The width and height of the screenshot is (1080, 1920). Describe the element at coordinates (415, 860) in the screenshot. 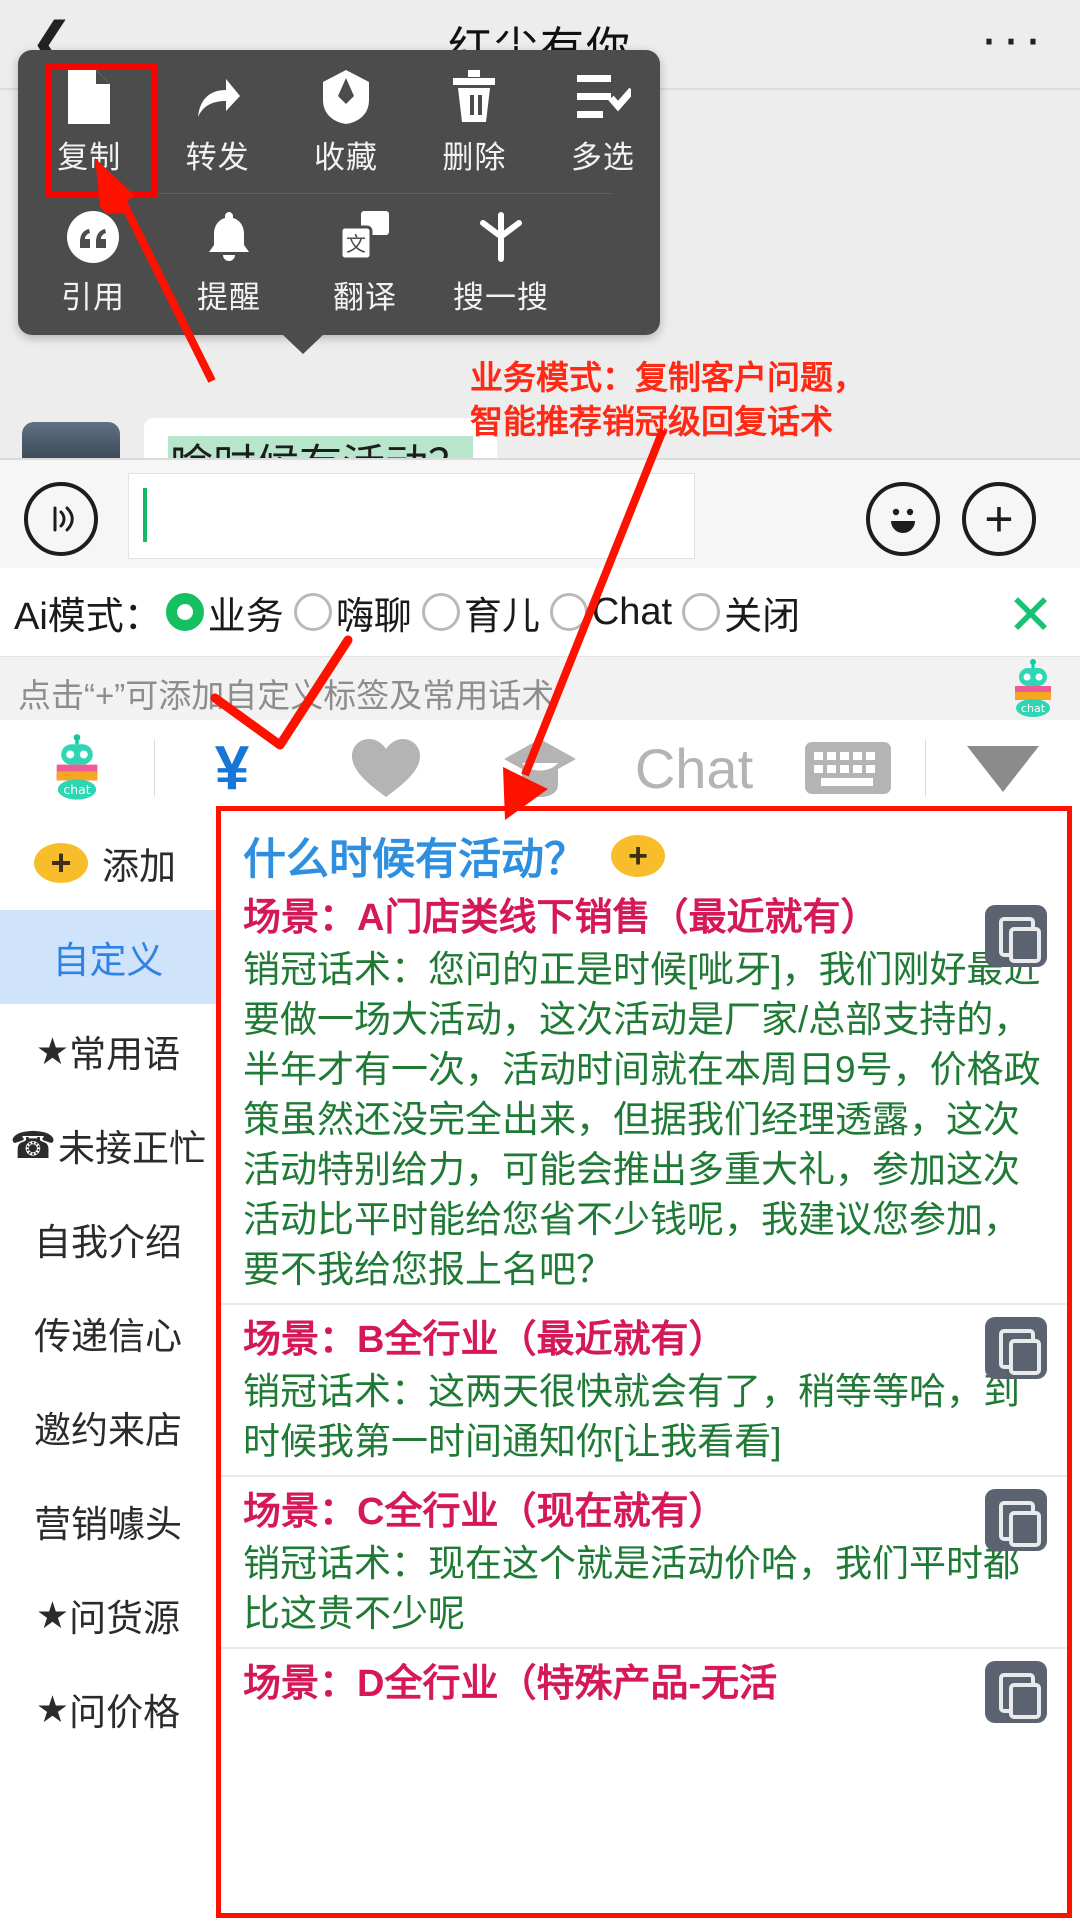

I see `script-question-title: 什么时候有活动？` at that location.